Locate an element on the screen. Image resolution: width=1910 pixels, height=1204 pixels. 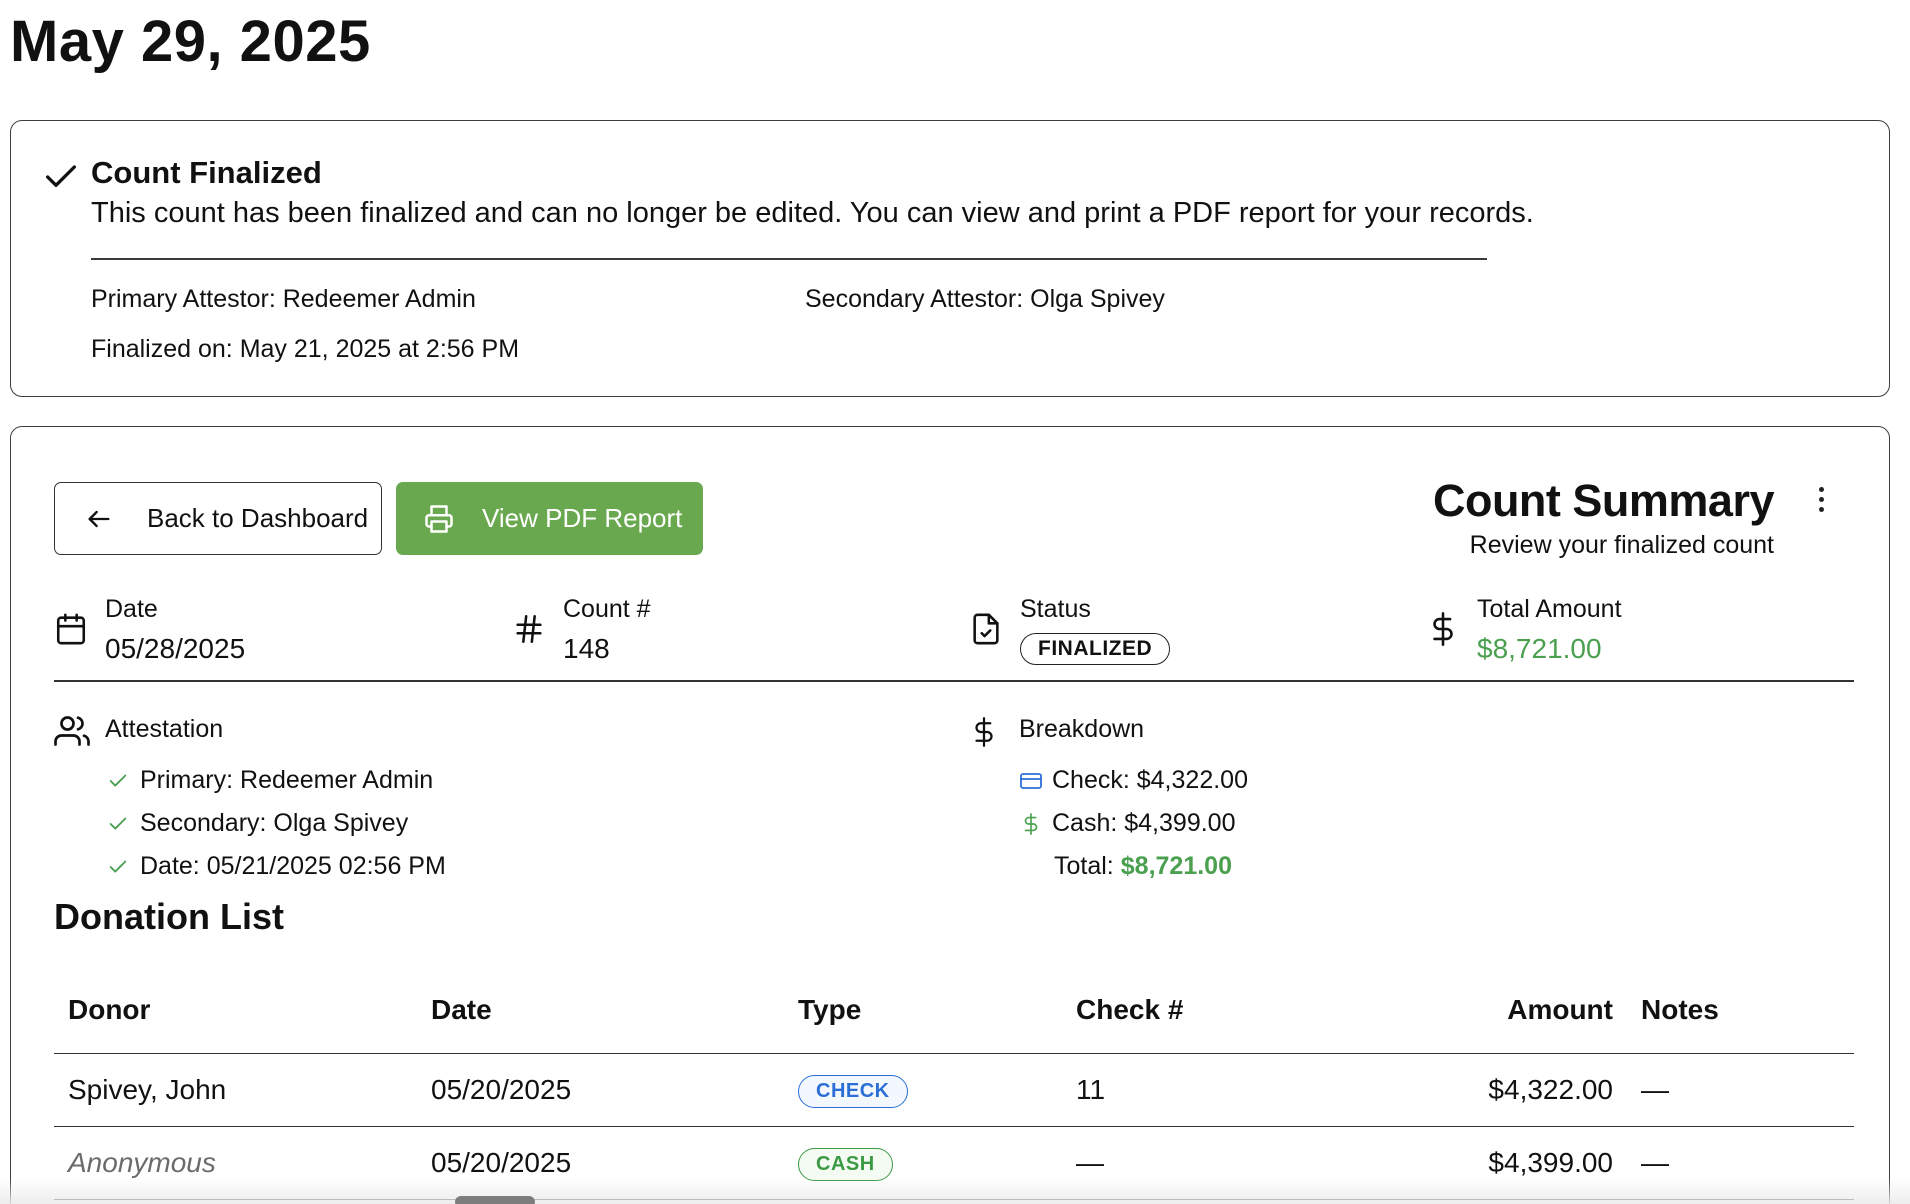
attestation-date: Date: 05/21/2025 02:56 PM is located at coordinates (276, 866).